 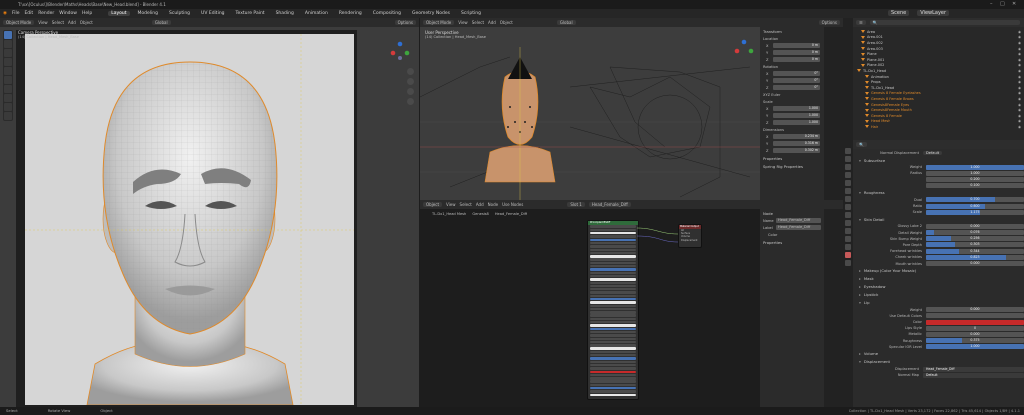 I want to click on output-properties-tab-icon, so click(x=848, y=167).